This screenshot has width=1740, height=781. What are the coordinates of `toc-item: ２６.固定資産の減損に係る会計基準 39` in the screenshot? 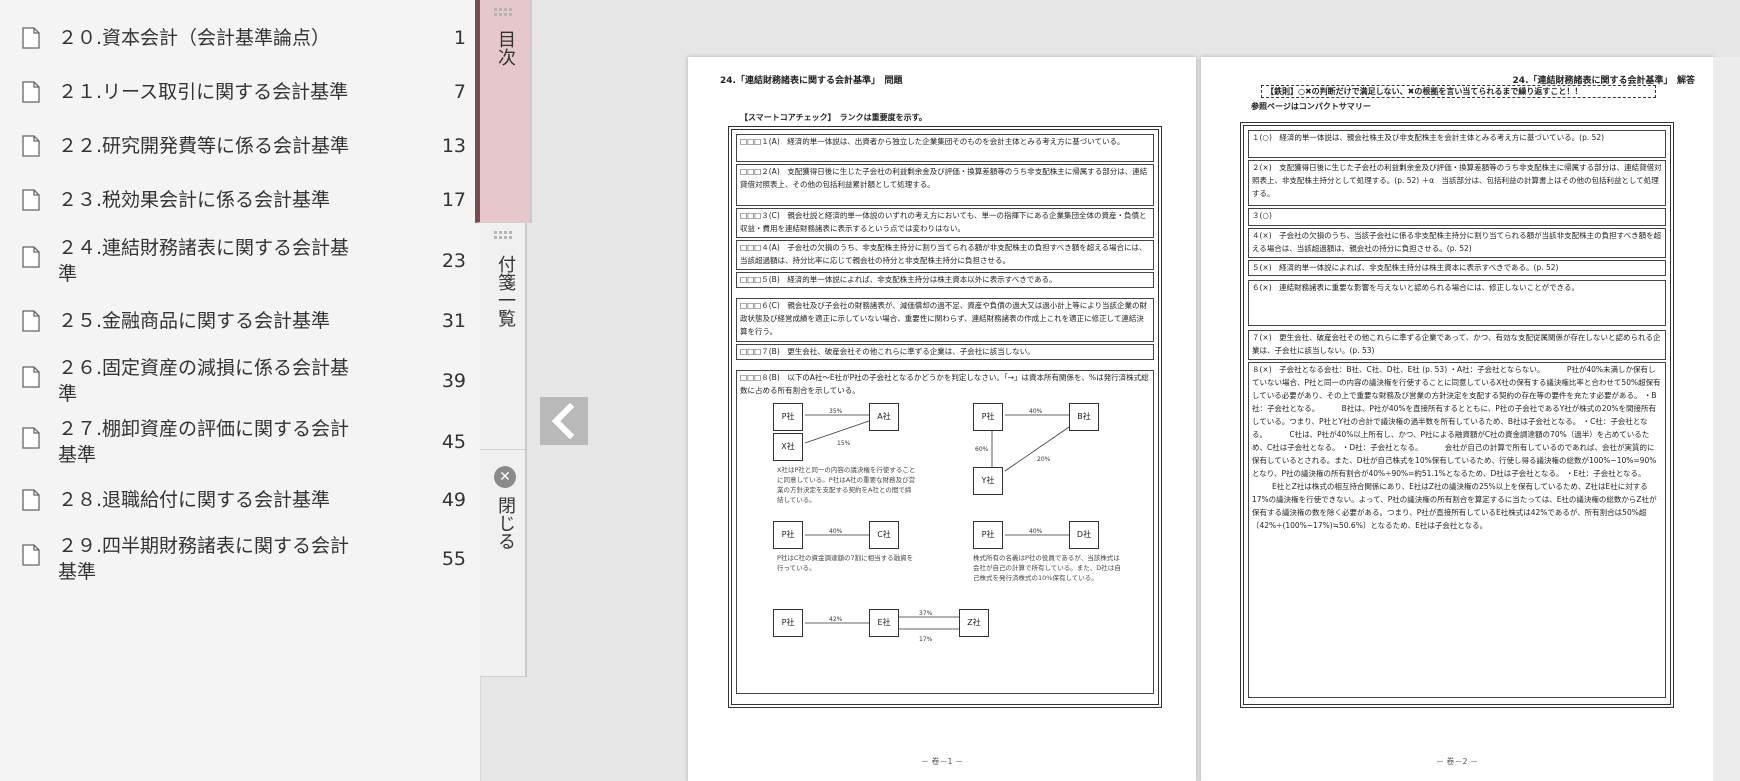 It's located at (240, 382).